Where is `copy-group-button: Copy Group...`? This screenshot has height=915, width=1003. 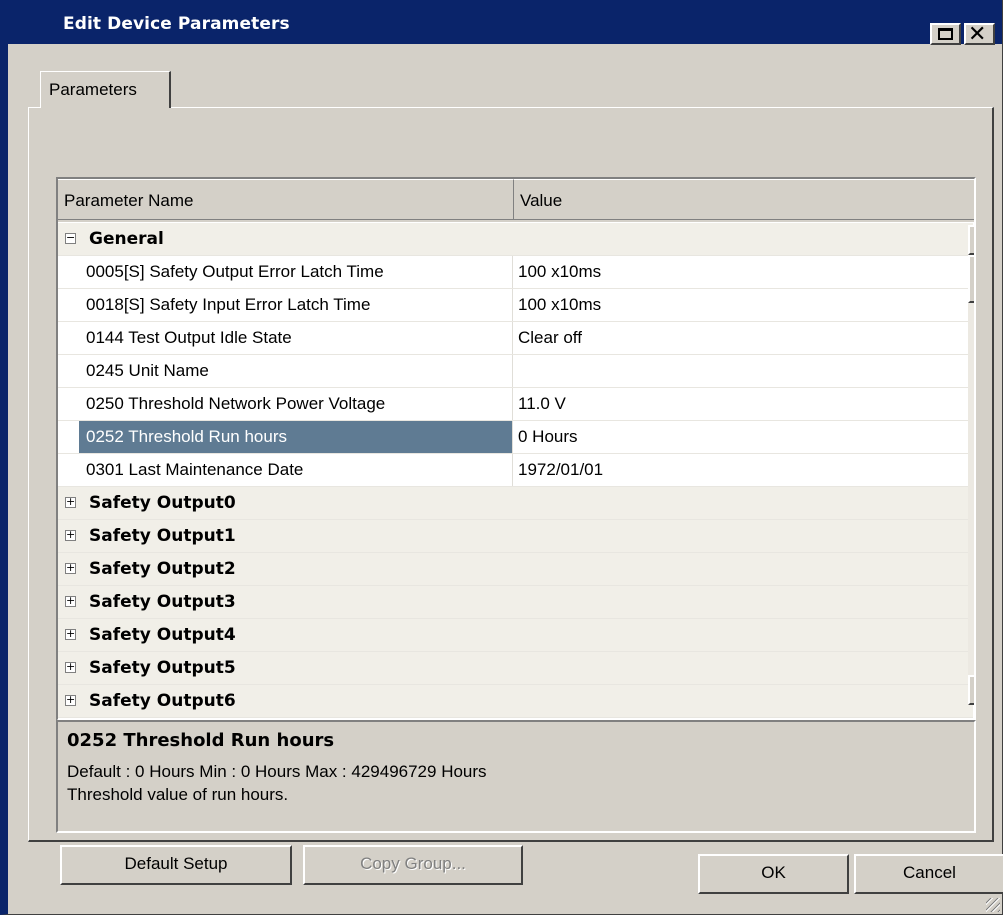
copy-group-button: Copy Group... is located at coordinates (413, 865).